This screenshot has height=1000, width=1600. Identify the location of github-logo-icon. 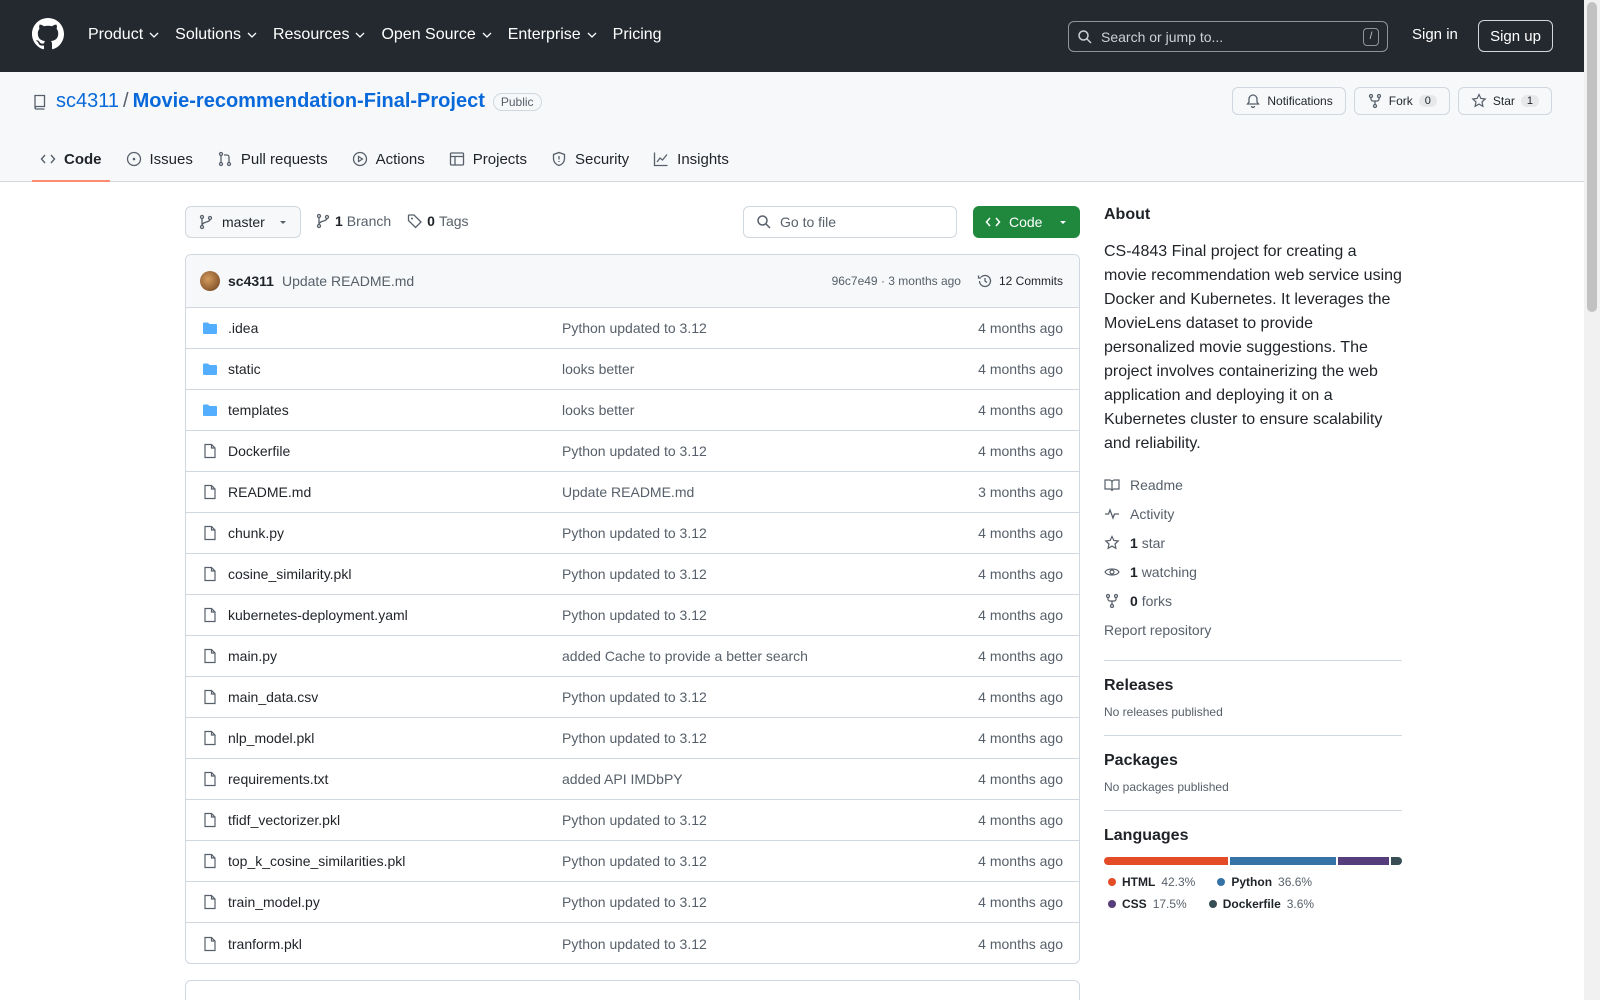
(48, 34).